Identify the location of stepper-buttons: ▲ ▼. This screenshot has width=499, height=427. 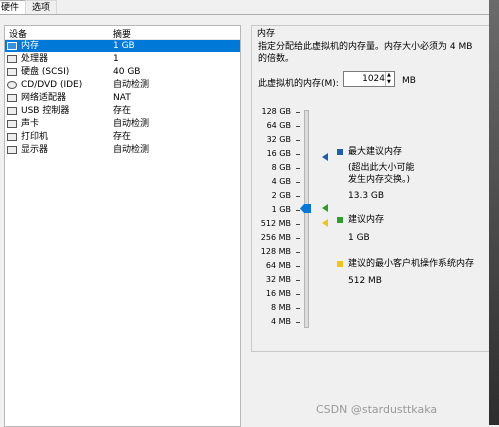
(389, 79).